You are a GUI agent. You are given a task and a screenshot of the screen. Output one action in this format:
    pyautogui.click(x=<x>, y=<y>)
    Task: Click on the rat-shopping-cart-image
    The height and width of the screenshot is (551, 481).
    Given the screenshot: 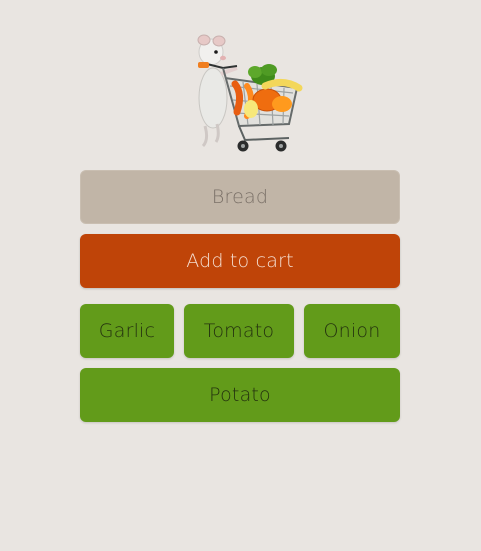 What is the action you would take?
    pyautogui.click(x=250, y=93)
    